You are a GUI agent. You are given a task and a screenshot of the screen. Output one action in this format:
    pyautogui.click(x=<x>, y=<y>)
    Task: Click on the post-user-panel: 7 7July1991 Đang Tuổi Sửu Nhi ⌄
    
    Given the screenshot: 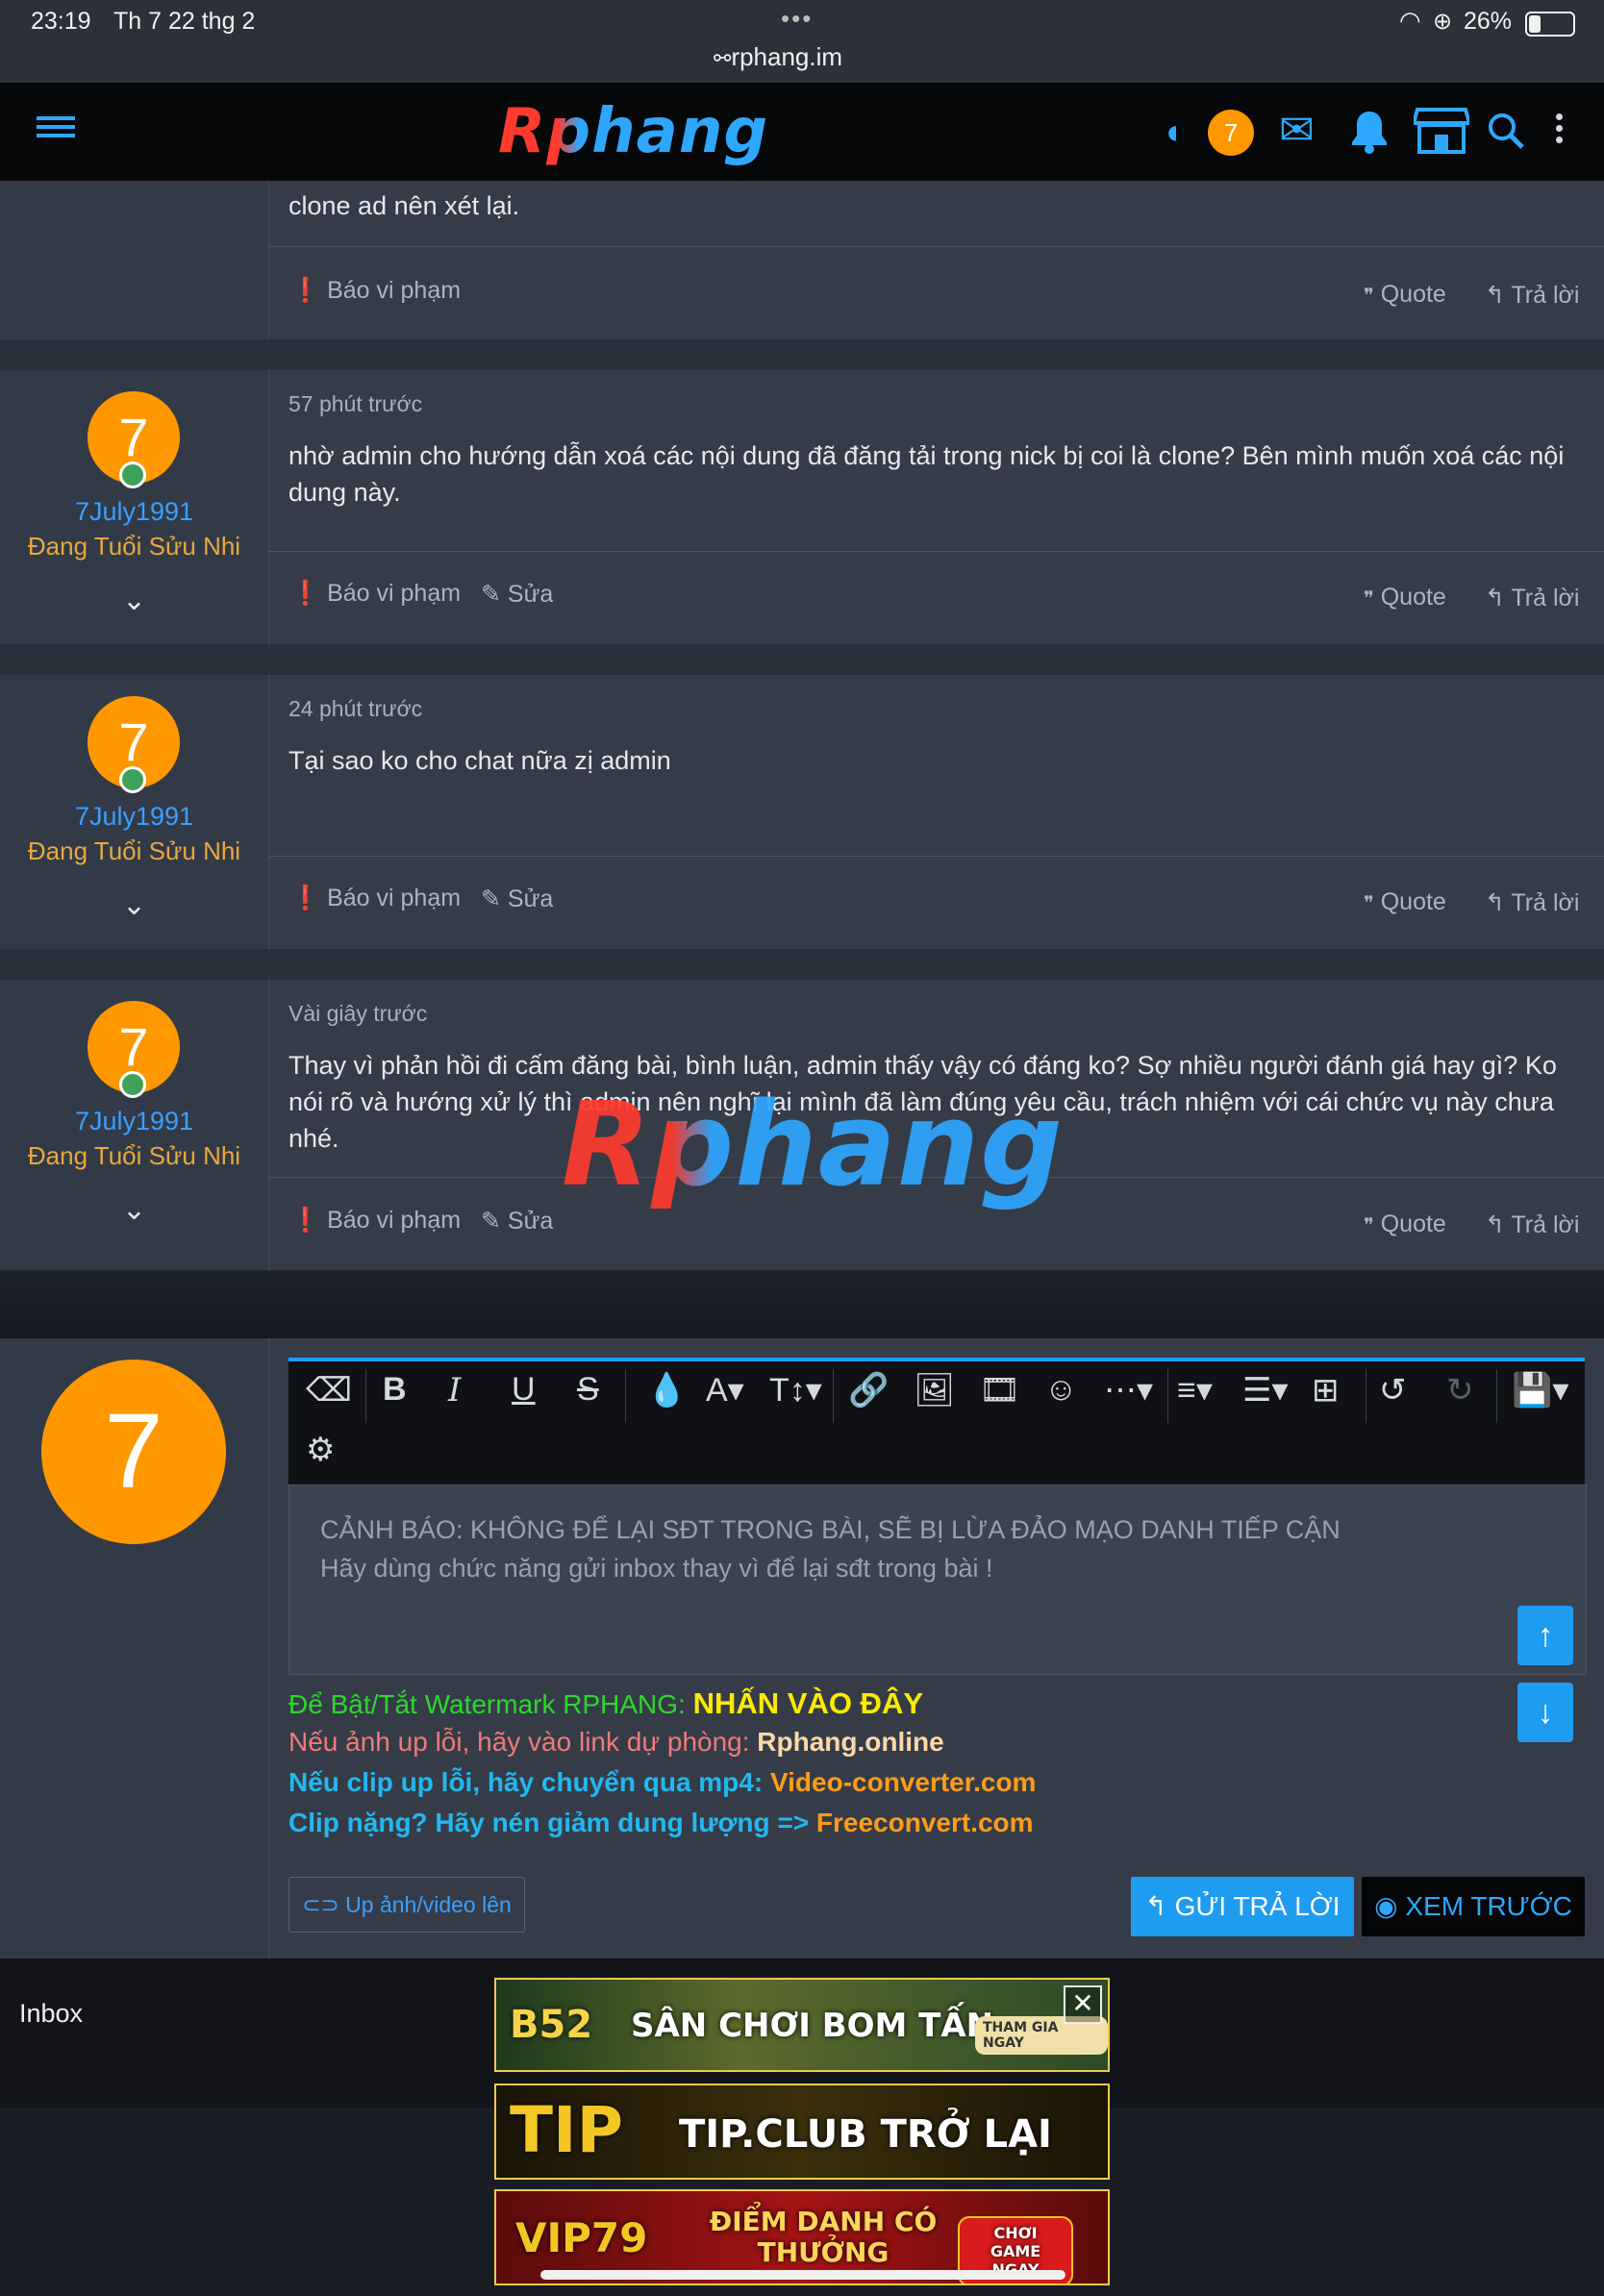 What is the action you would take?
    pyautogui.click(x=134, y=812)
    